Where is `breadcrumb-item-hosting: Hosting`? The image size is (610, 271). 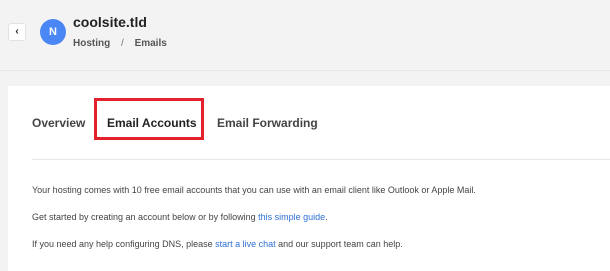 breadcrumb-item-hosting: Hosting is located at coordinates (91, 43).